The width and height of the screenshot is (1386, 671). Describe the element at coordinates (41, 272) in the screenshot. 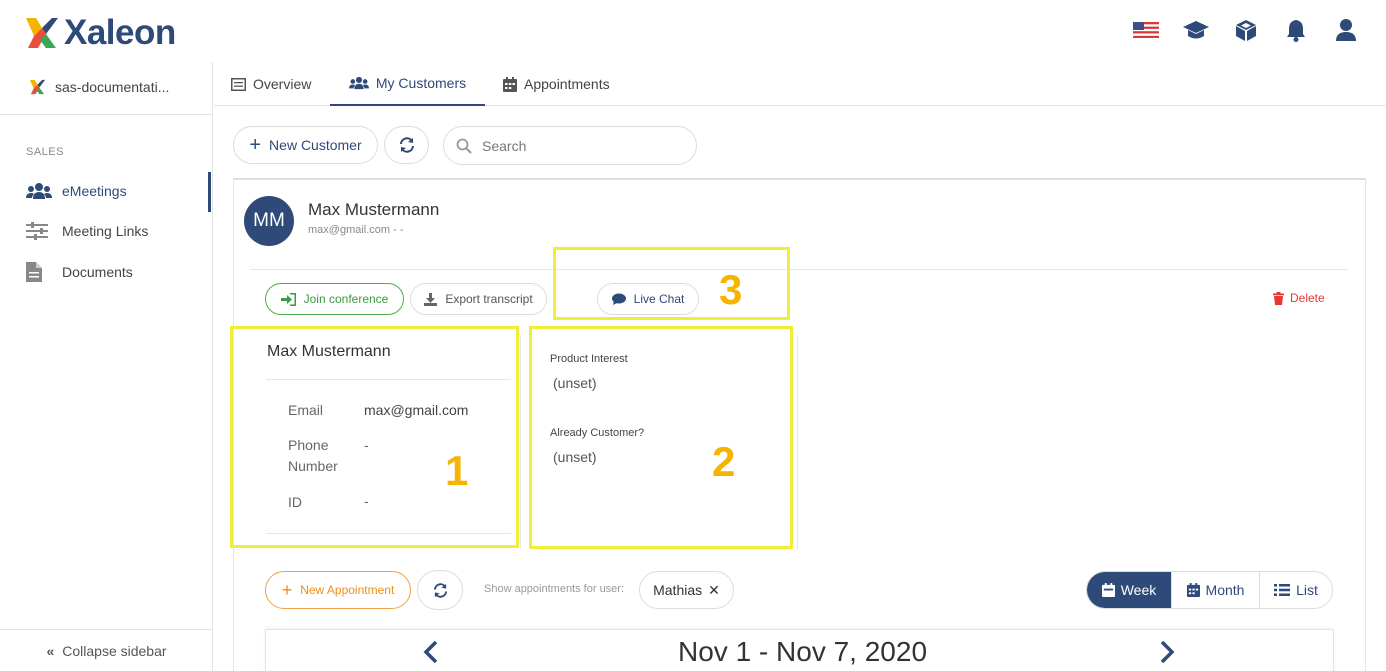

I see `document-icon` at that location.